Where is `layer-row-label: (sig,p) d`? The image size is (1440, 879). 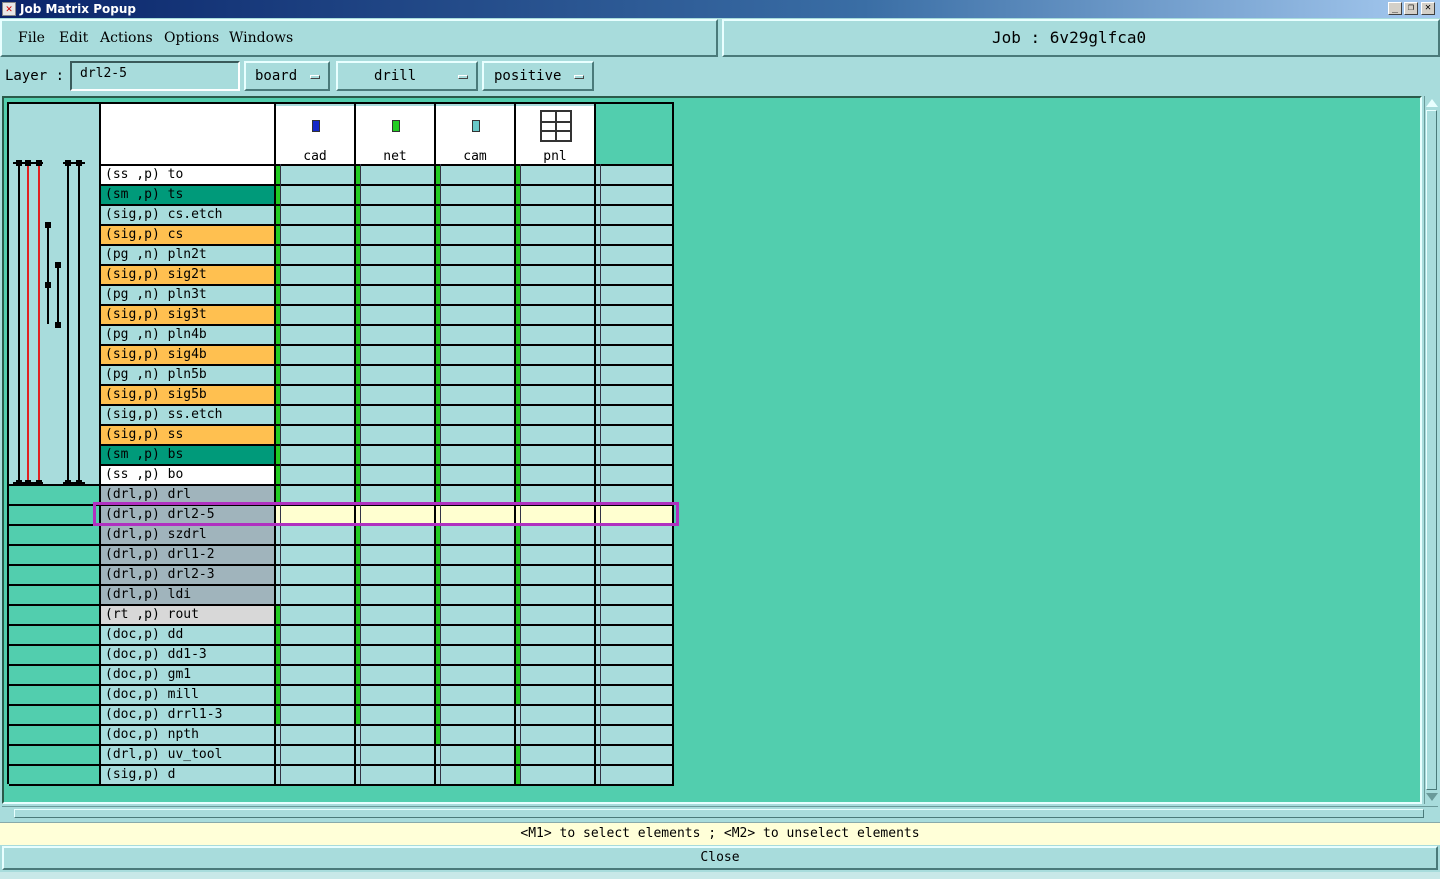
layer-row-label: (sig,p) d is located at coordinates (187, 774).